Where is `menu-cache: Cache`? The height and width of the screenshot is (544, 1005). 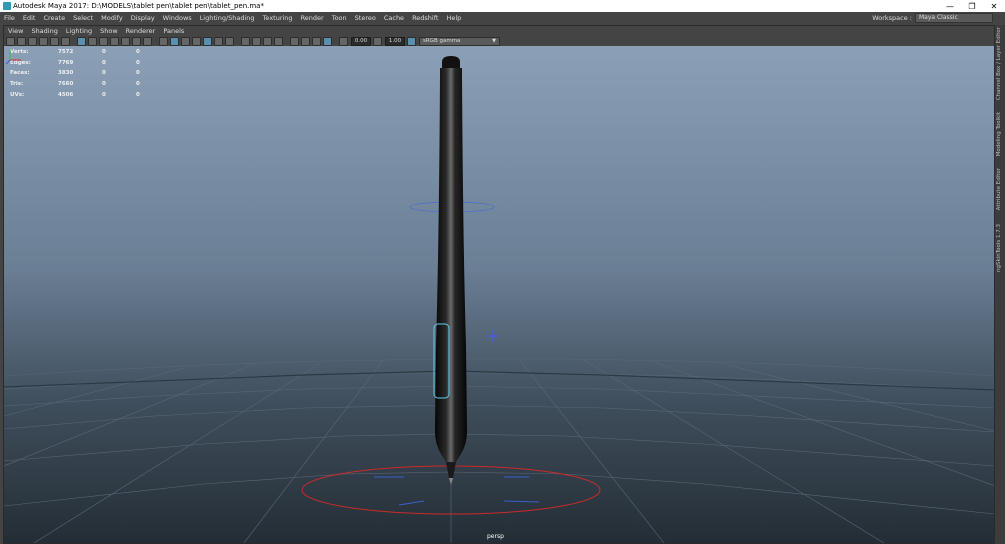
menu-cache: Cache is located at coordinates (394, 18).